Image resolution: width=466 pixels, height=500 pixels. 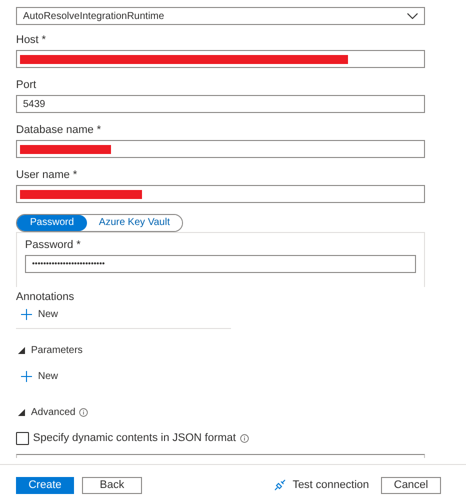 I want to click on input-field: 5439, so click(x=220, y=104).